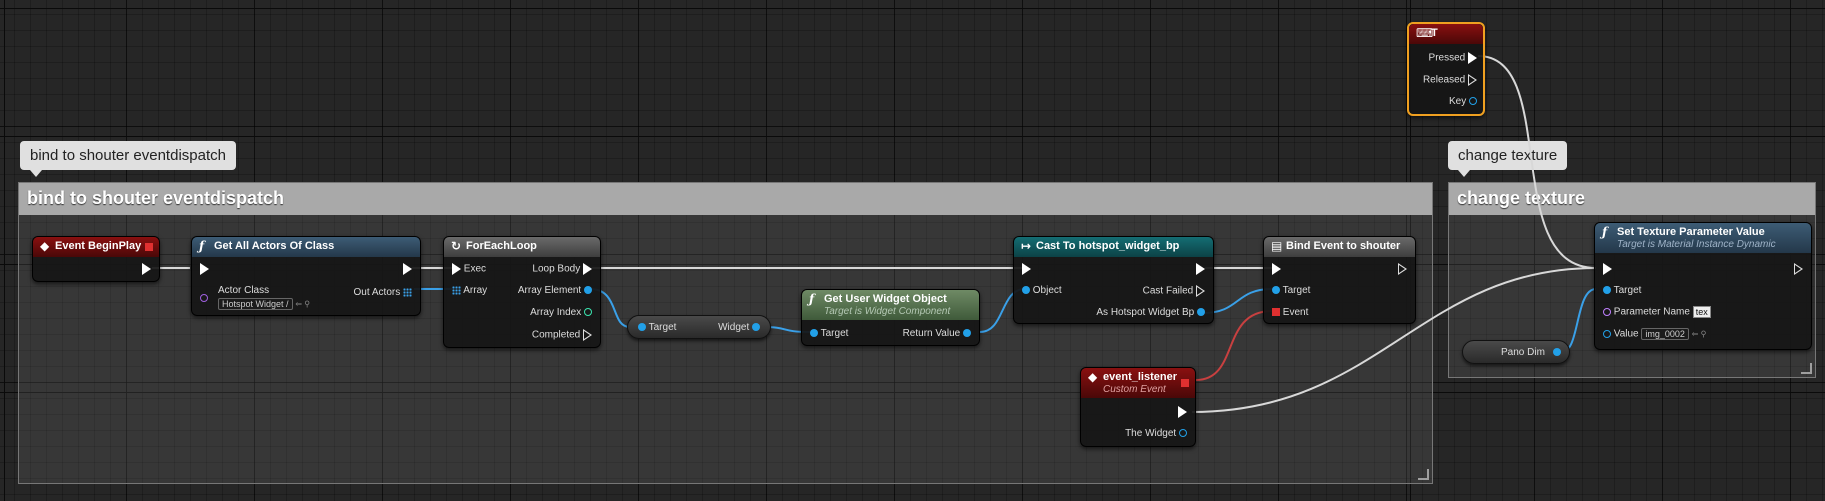  Describe the element at coordinates (937, 333) in the screenshot. I see `return-value-pin: Return Value` at that location.